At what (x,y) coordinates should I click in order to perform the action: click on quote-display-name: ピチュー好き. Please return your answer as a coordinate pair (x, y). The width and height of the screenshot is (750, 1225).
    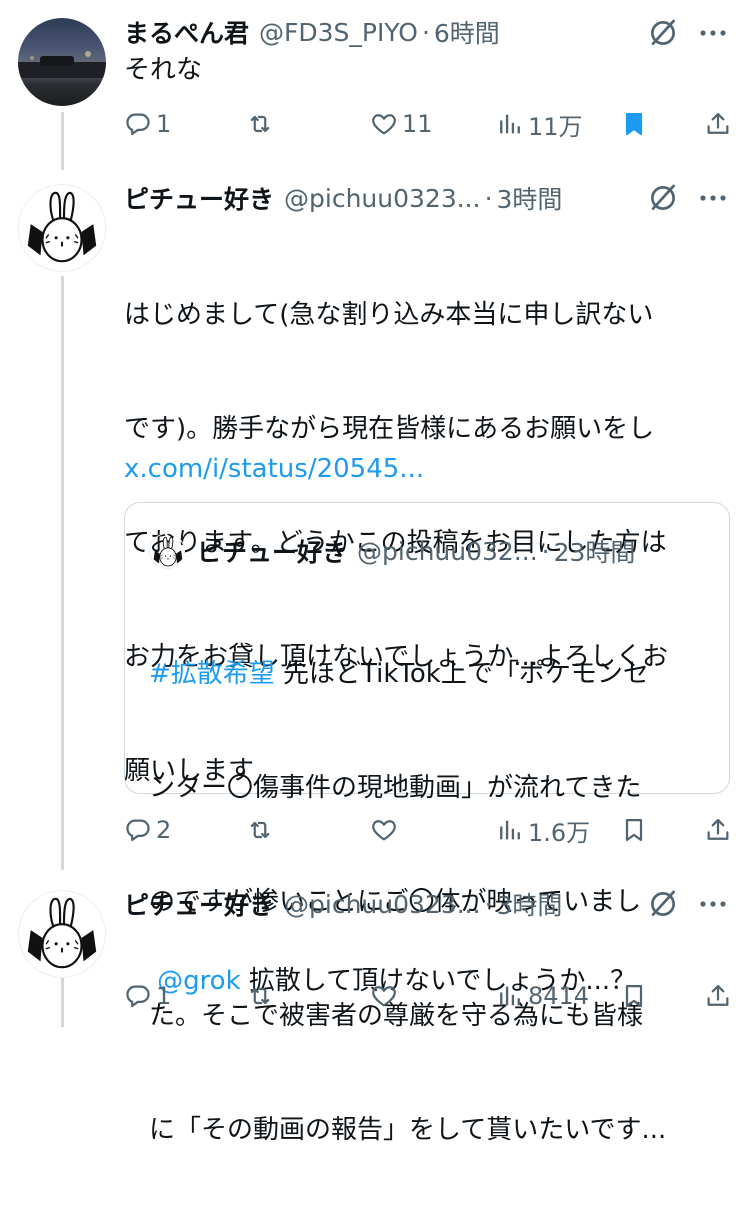
    Looking at the image, I should click on (272, 552).